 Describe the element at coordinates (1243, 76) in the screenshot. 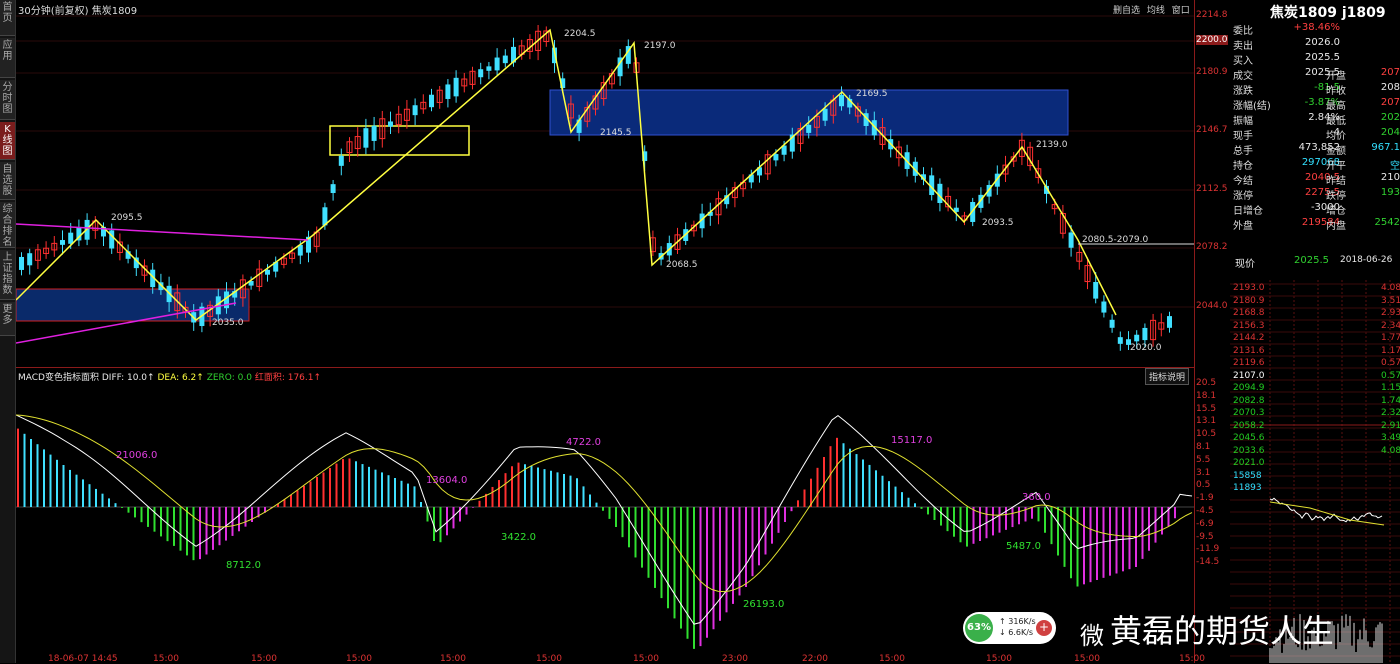

I see `quote-label: 成交` at that location.